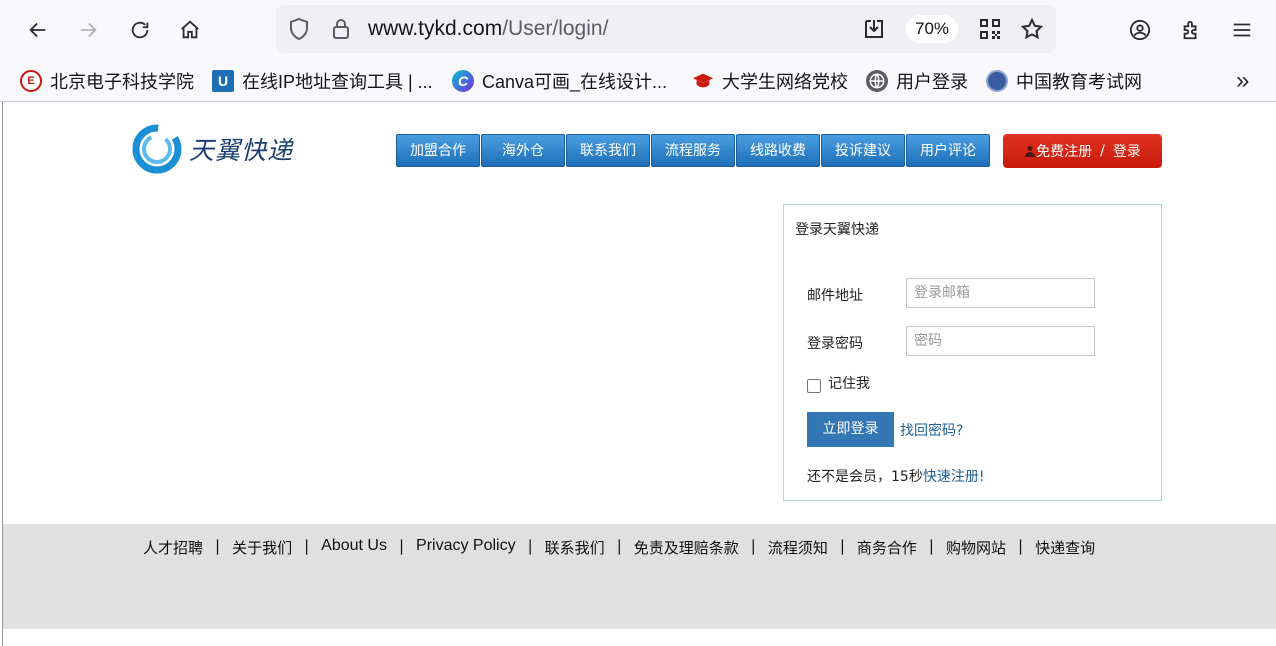 The width and height of the screenshot is (1276, 646). What do you see at coordinates (1030, 151) in the screenshot?
I see `user-icon` at bounding box center [1030, 151].